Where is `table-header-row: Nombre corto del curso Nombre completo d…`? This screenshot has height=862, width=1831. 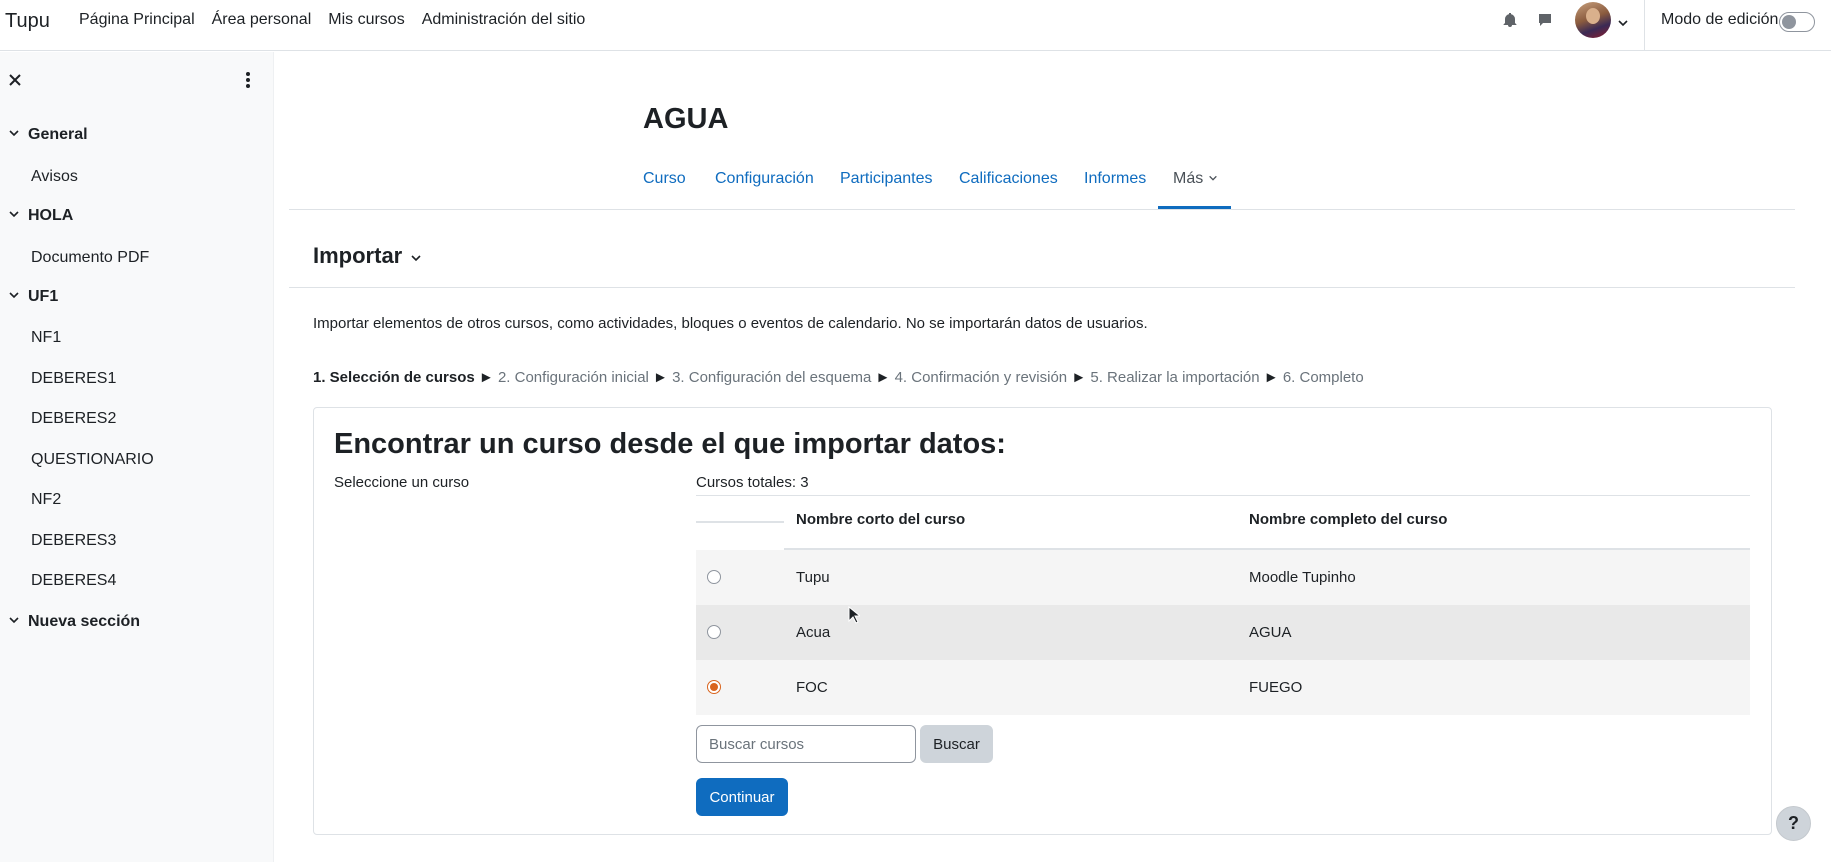 table-header-row: Nombre corto del curso Nombre completo d… is located at coordinates (1223, 523).